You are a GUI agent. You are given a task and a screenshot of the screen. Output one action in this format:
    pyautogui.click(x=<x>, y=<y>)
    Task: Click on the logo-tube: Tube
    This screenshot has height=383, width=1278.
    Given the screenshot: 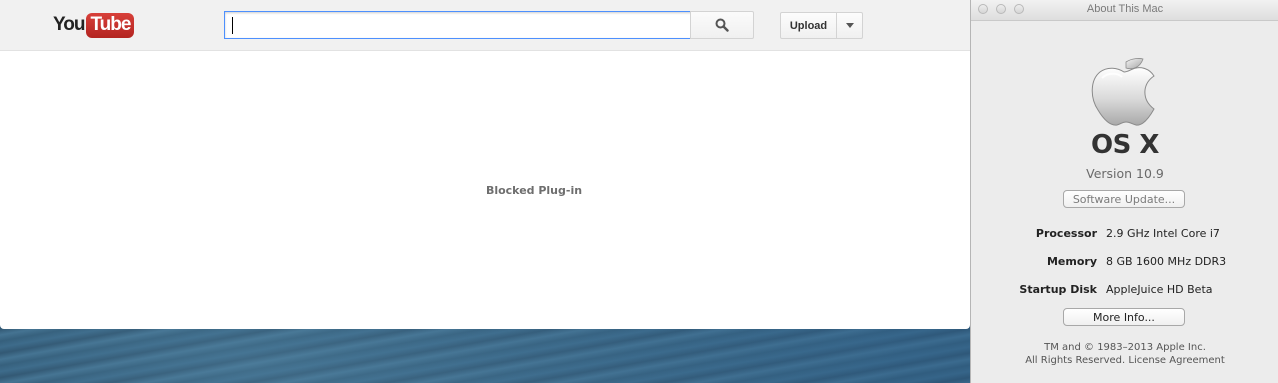 What is the action you would take?
    pyautogui.click(x=110, y=25)
    